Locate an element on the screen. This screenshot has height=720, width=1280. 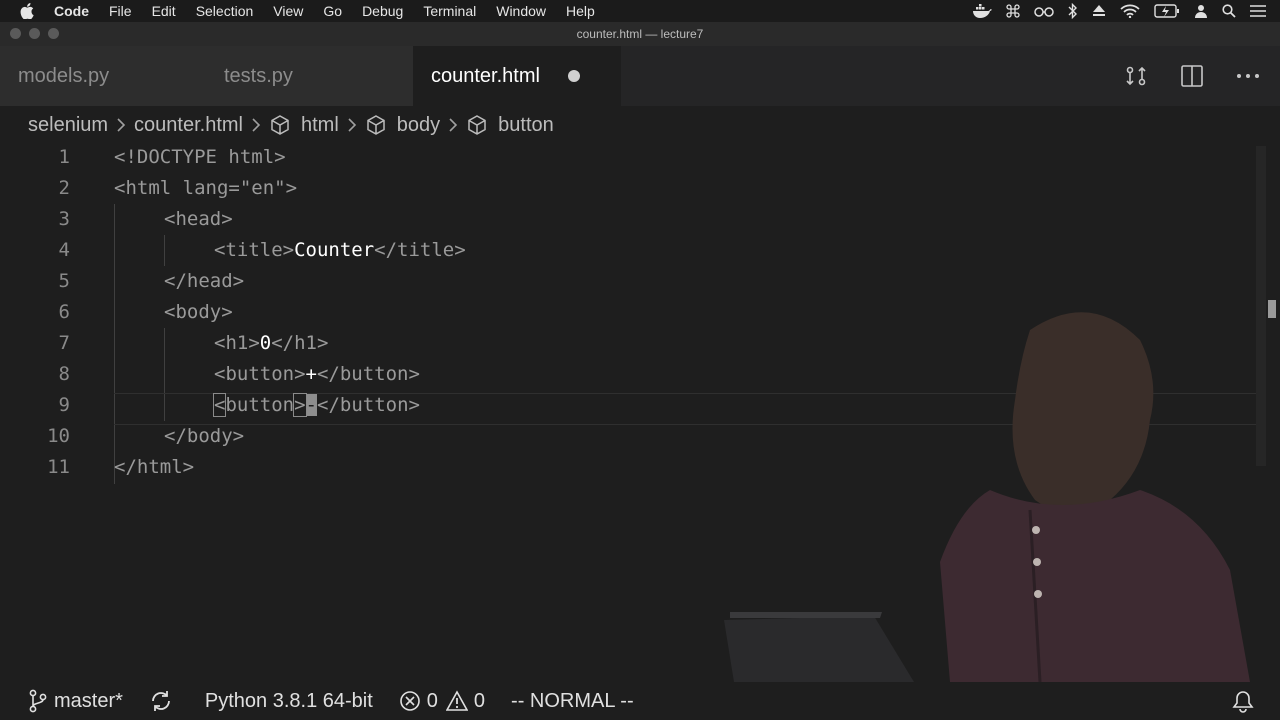
tag-close: </h1> is located at coordinates (300, 343).